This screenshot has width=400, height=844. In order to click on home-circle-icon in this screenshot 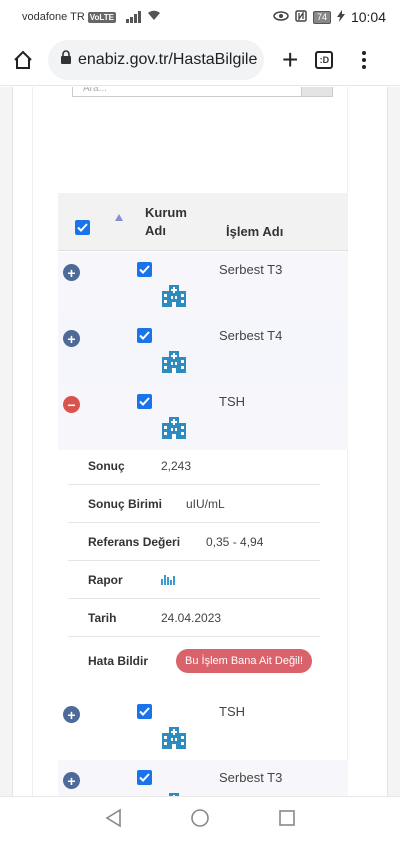, I will do `click(200, 820)`.